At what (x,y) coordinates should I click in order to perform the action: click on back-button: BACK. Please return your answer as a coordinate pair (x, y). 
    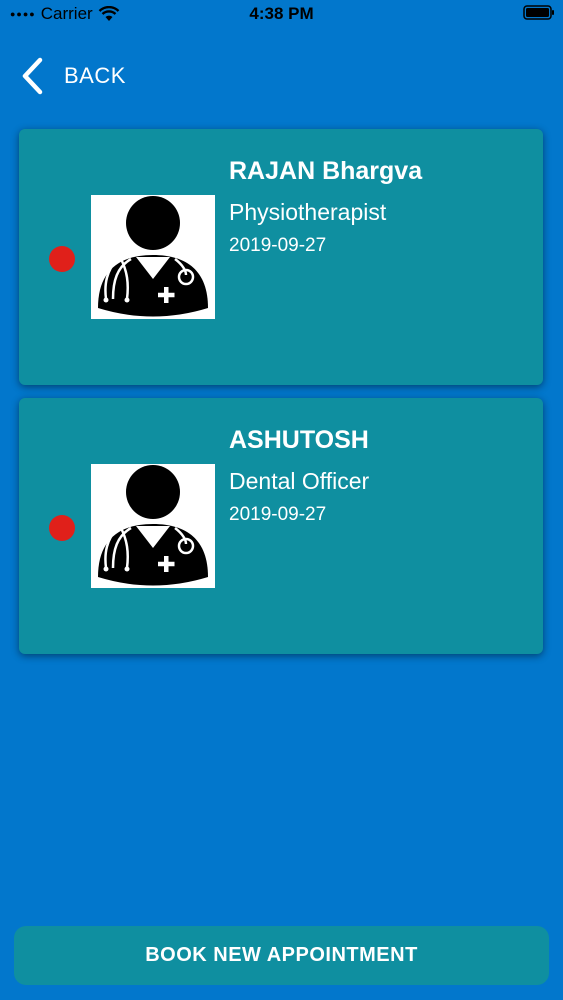
    Looking at the image, I should click on (73, 76).